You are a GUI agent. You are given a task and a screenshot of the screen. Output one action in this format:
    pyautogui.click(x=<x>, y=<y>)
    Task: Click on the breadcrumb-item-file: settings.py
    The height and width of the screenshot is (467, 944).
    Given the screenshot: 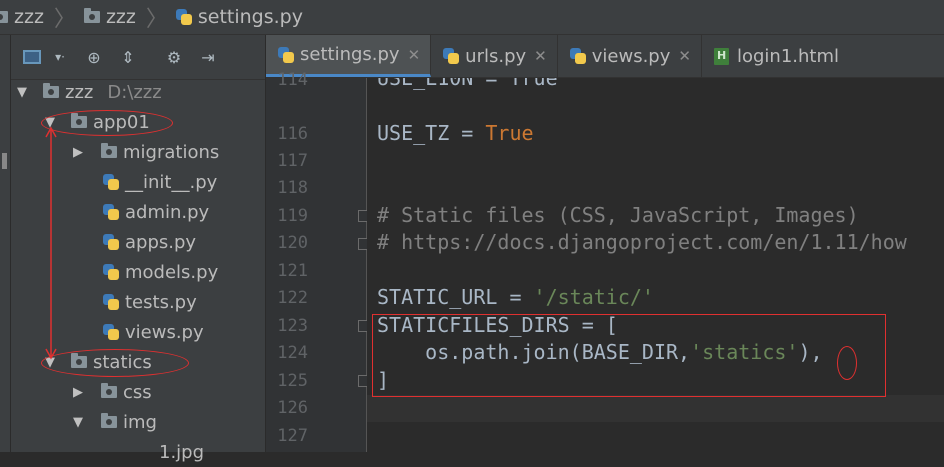 What is the action you would take?
    pyautogui.click(x=241, y=17)
    